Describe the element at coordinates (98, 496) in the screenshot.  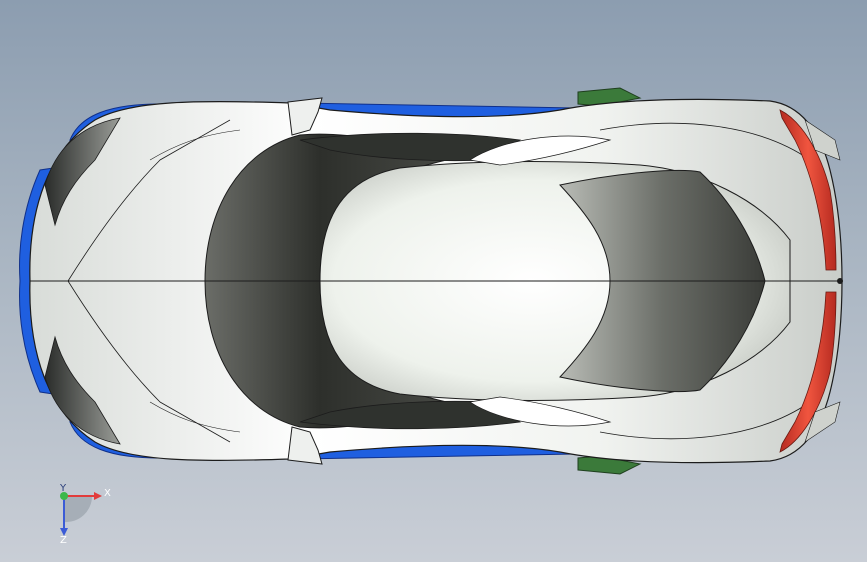
I see `x-axis-arrow` at that location.